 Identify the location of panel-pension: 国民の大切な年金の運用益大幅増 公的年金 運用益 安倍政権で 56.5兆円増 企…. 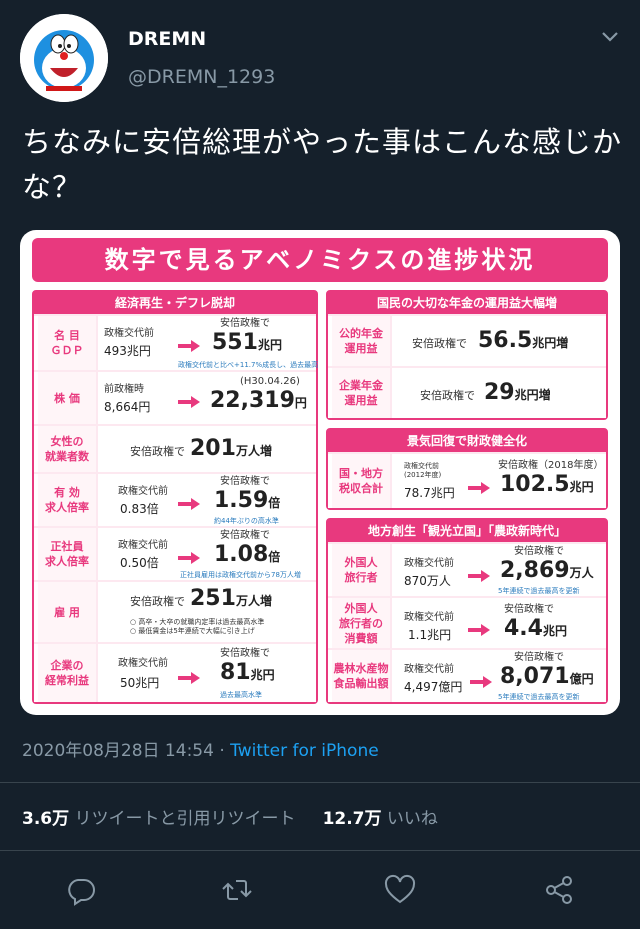
(467, 355).